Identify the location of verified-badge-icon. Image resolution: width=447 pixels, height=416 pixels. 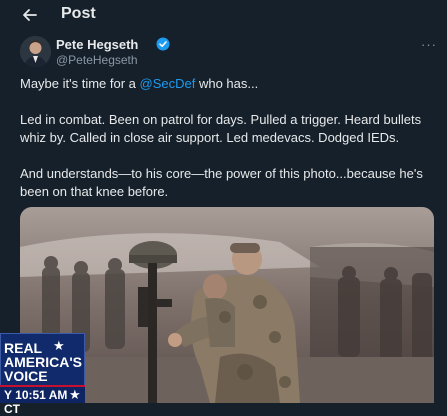
(163, 44).